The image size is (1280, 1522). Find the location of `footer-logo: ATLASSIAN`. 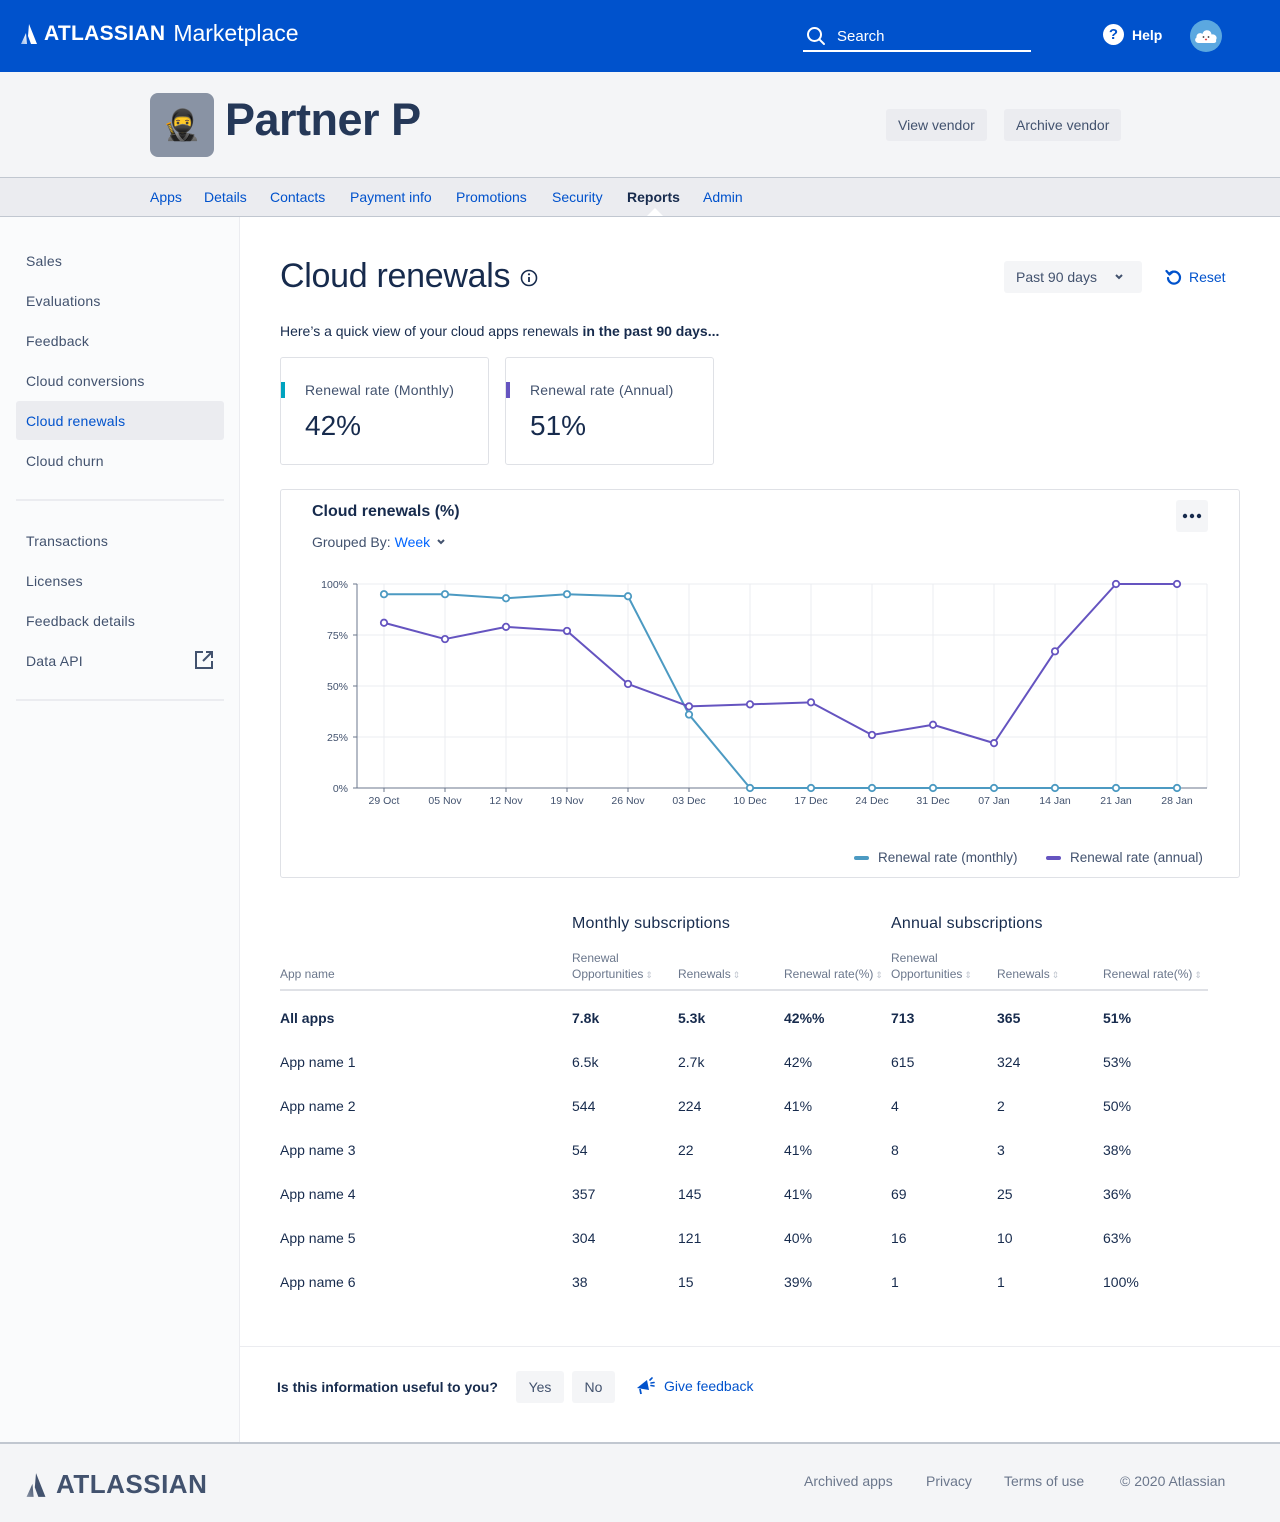

footer-logo: ATLASSIAN is located at coordinates (115, 1484).